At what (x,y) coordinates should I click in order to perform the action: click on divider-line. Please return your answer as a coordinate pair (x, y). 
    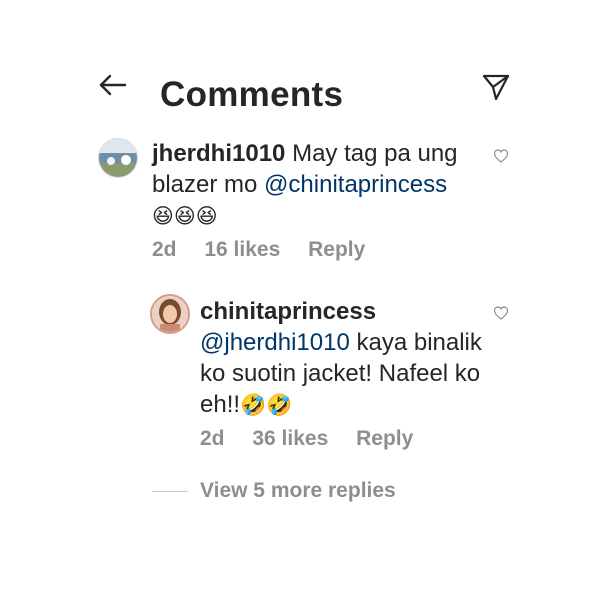
    Looking at the image, I should click on (170, 491).